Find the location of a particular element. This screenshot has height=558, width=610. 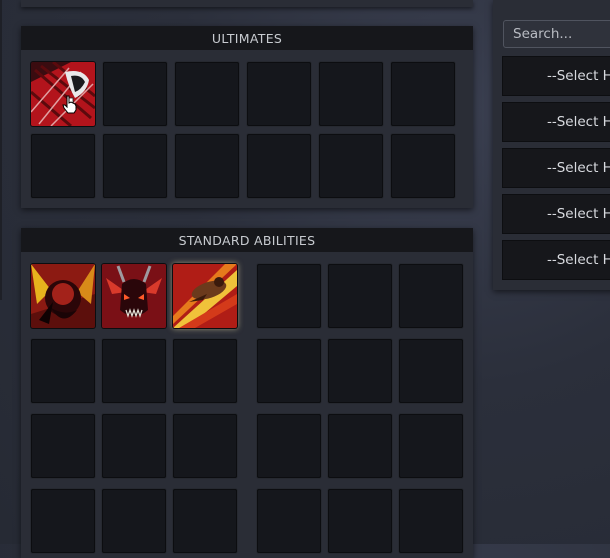

ultimates-header: ULTIMATES is located at coordinates (247, 38).